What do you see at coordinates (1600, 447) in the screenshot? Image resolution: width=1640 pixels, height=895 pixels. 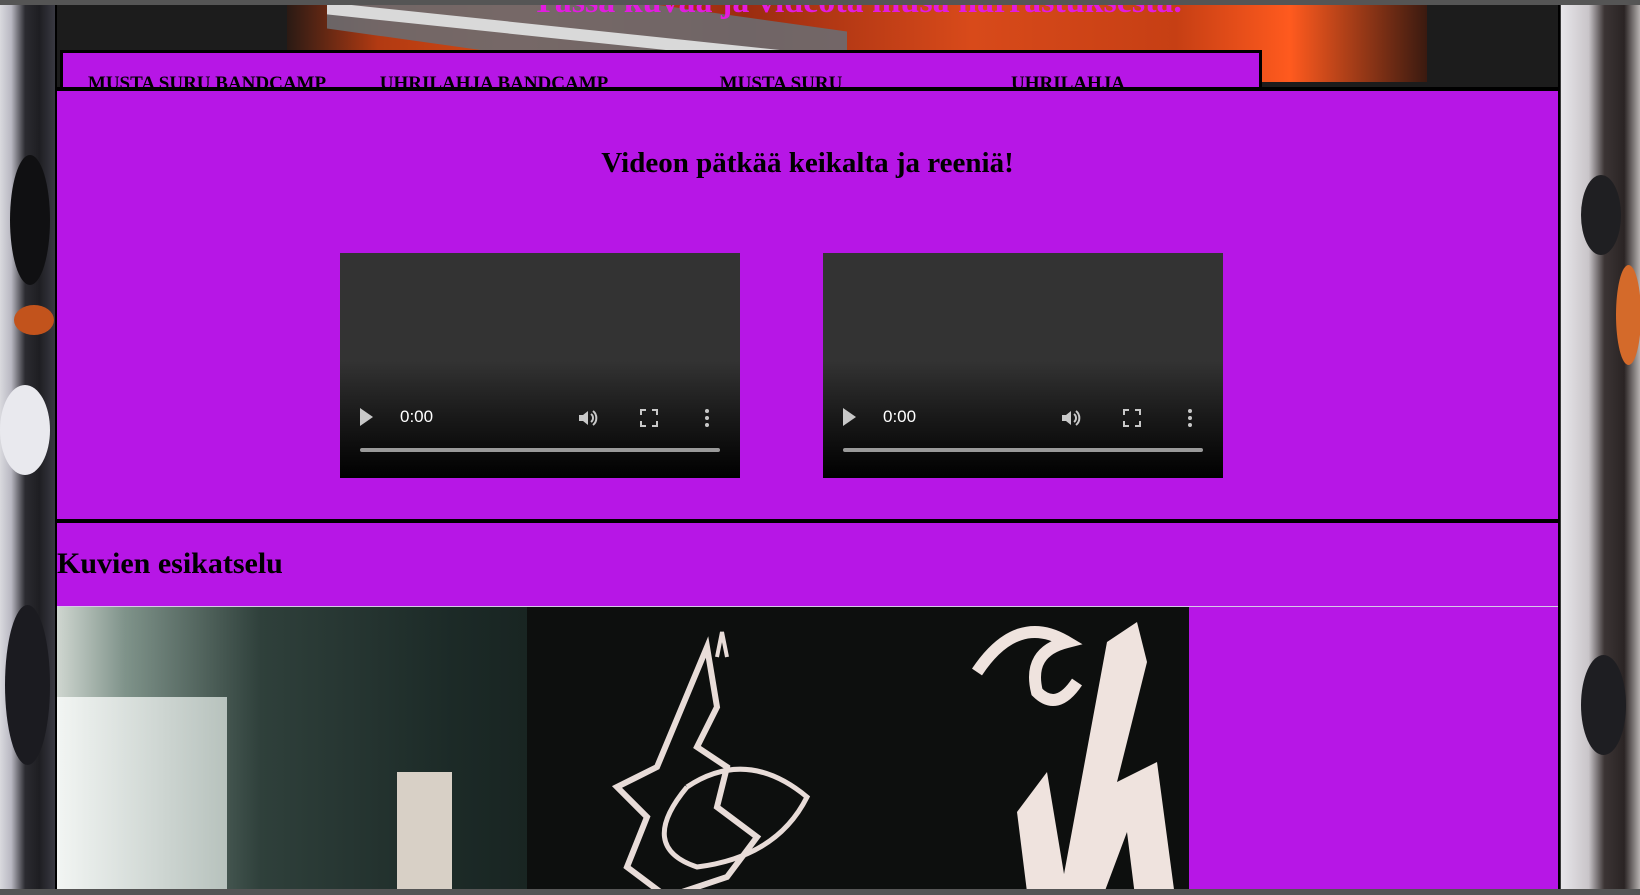 I see `background-photo-right` at bounding box center [1600, 447].